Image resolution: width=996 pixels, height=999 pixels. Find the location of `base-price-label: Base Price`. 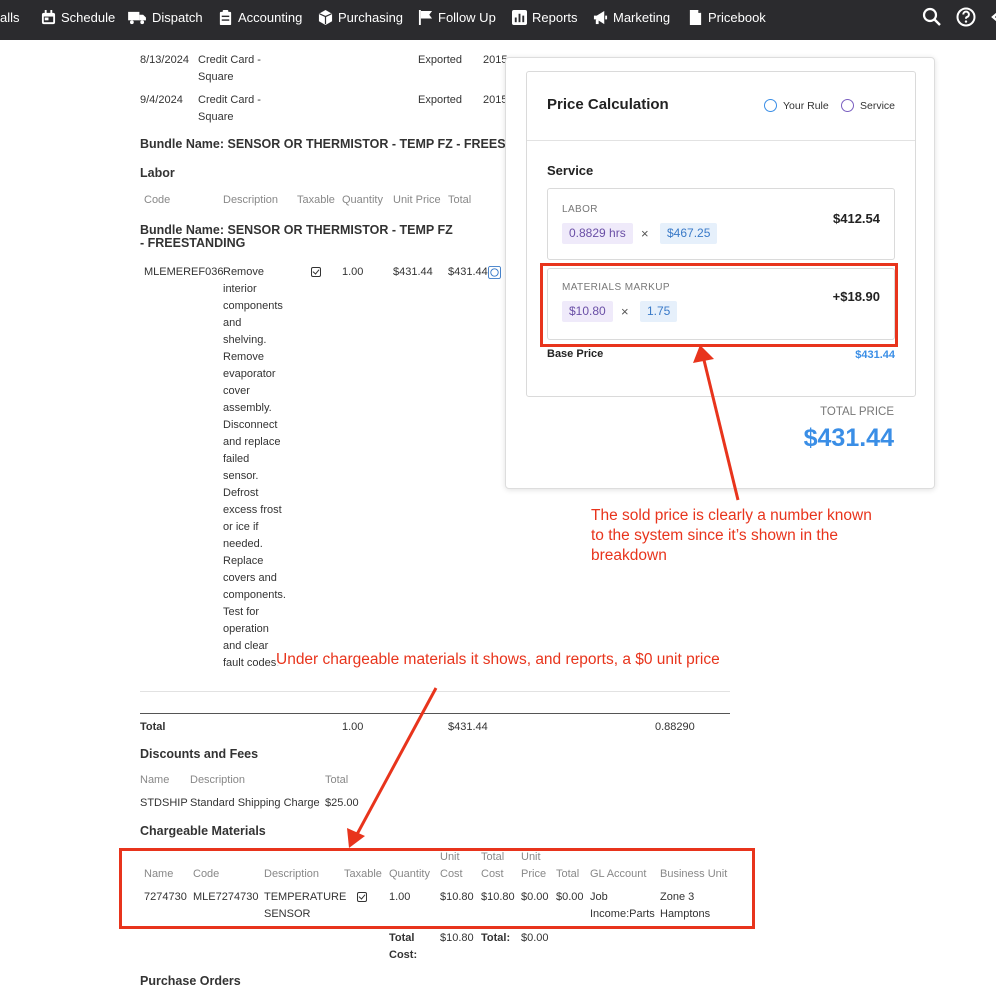

base-price-label: Base Price is located at coordinates (575, 354).